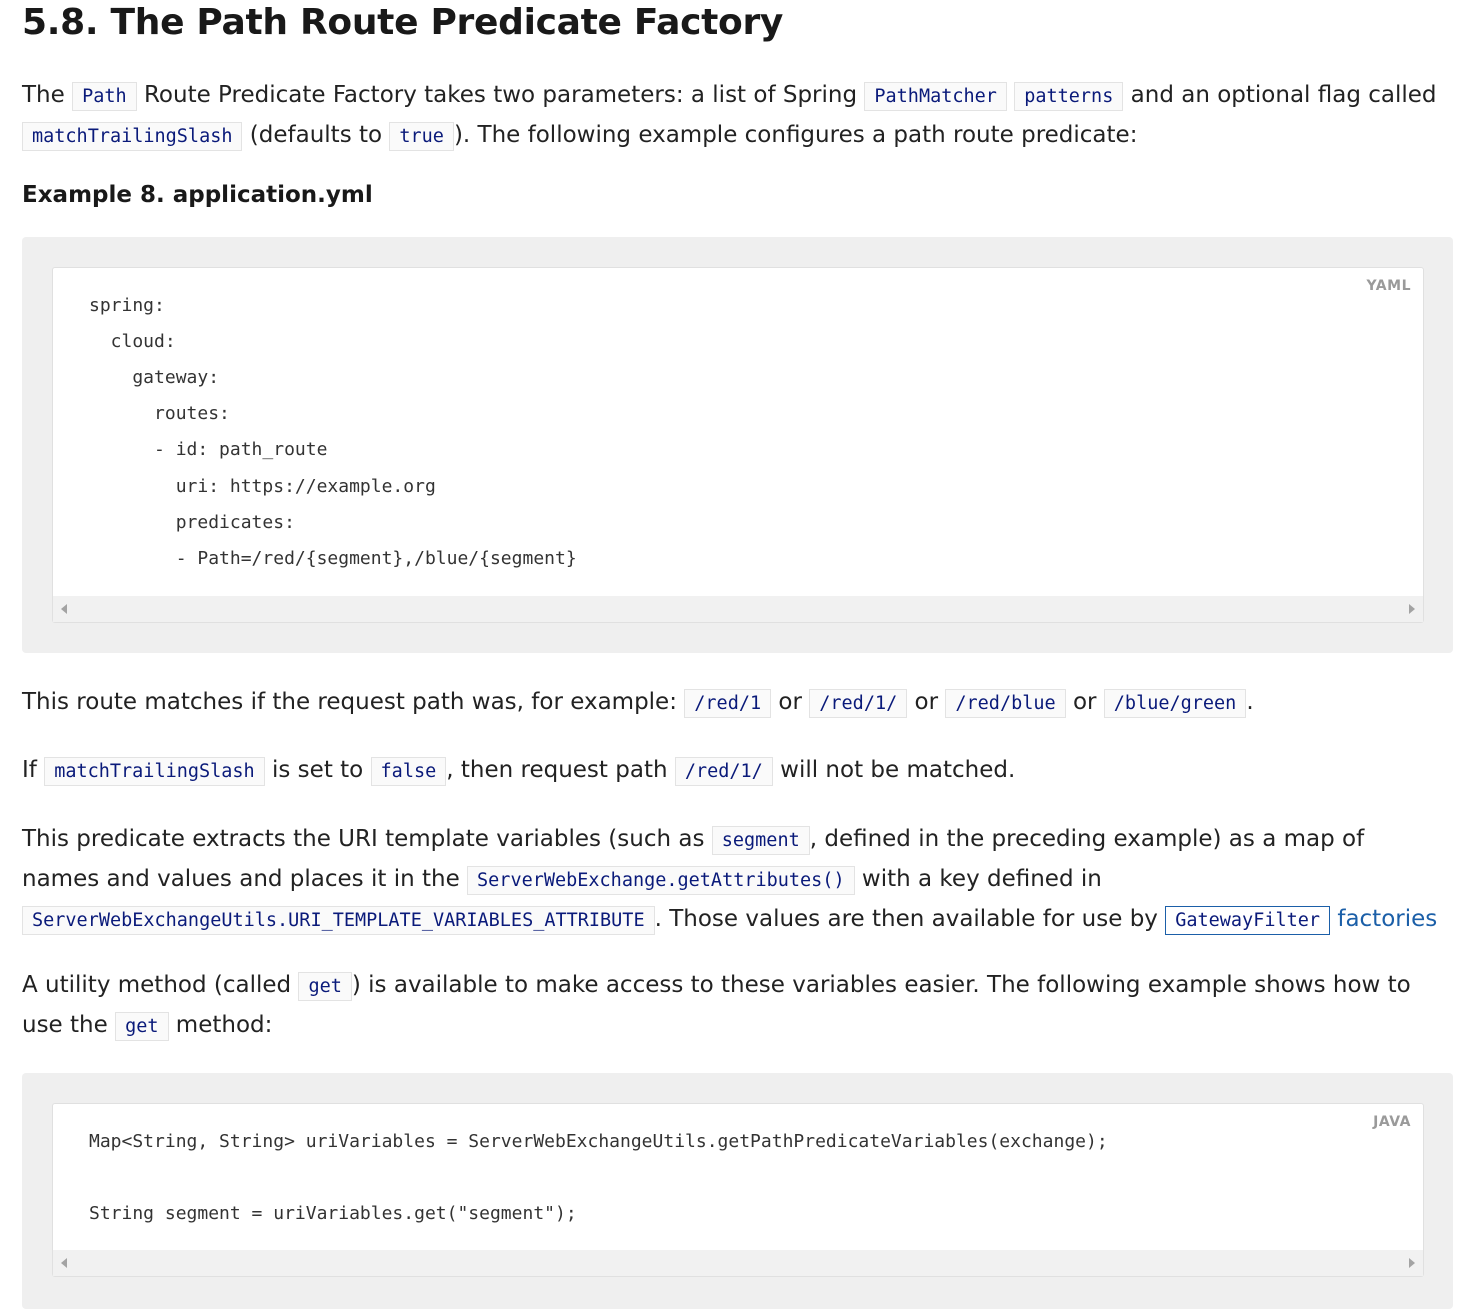  I want to click on code-line: routes:, so click(159, 413).